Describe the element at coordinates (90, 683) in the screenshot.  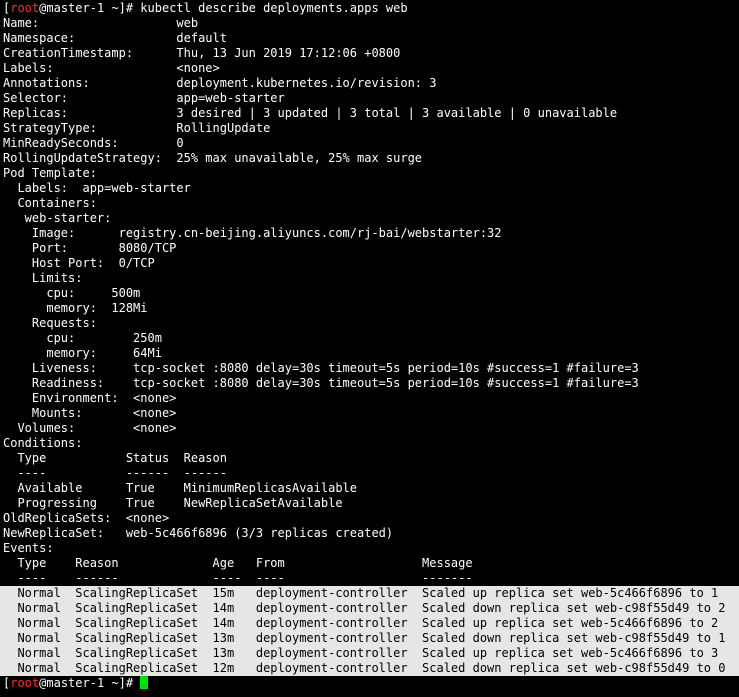
I see `final-prompt-host: @master-1 ~]#` at that location.